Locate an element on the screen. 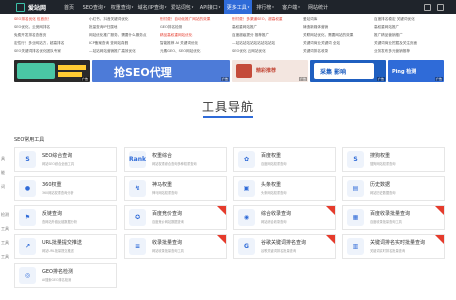  tool-card: ▤ 历史数据 网站历史数据查询 is located at coordinates (393, 188).